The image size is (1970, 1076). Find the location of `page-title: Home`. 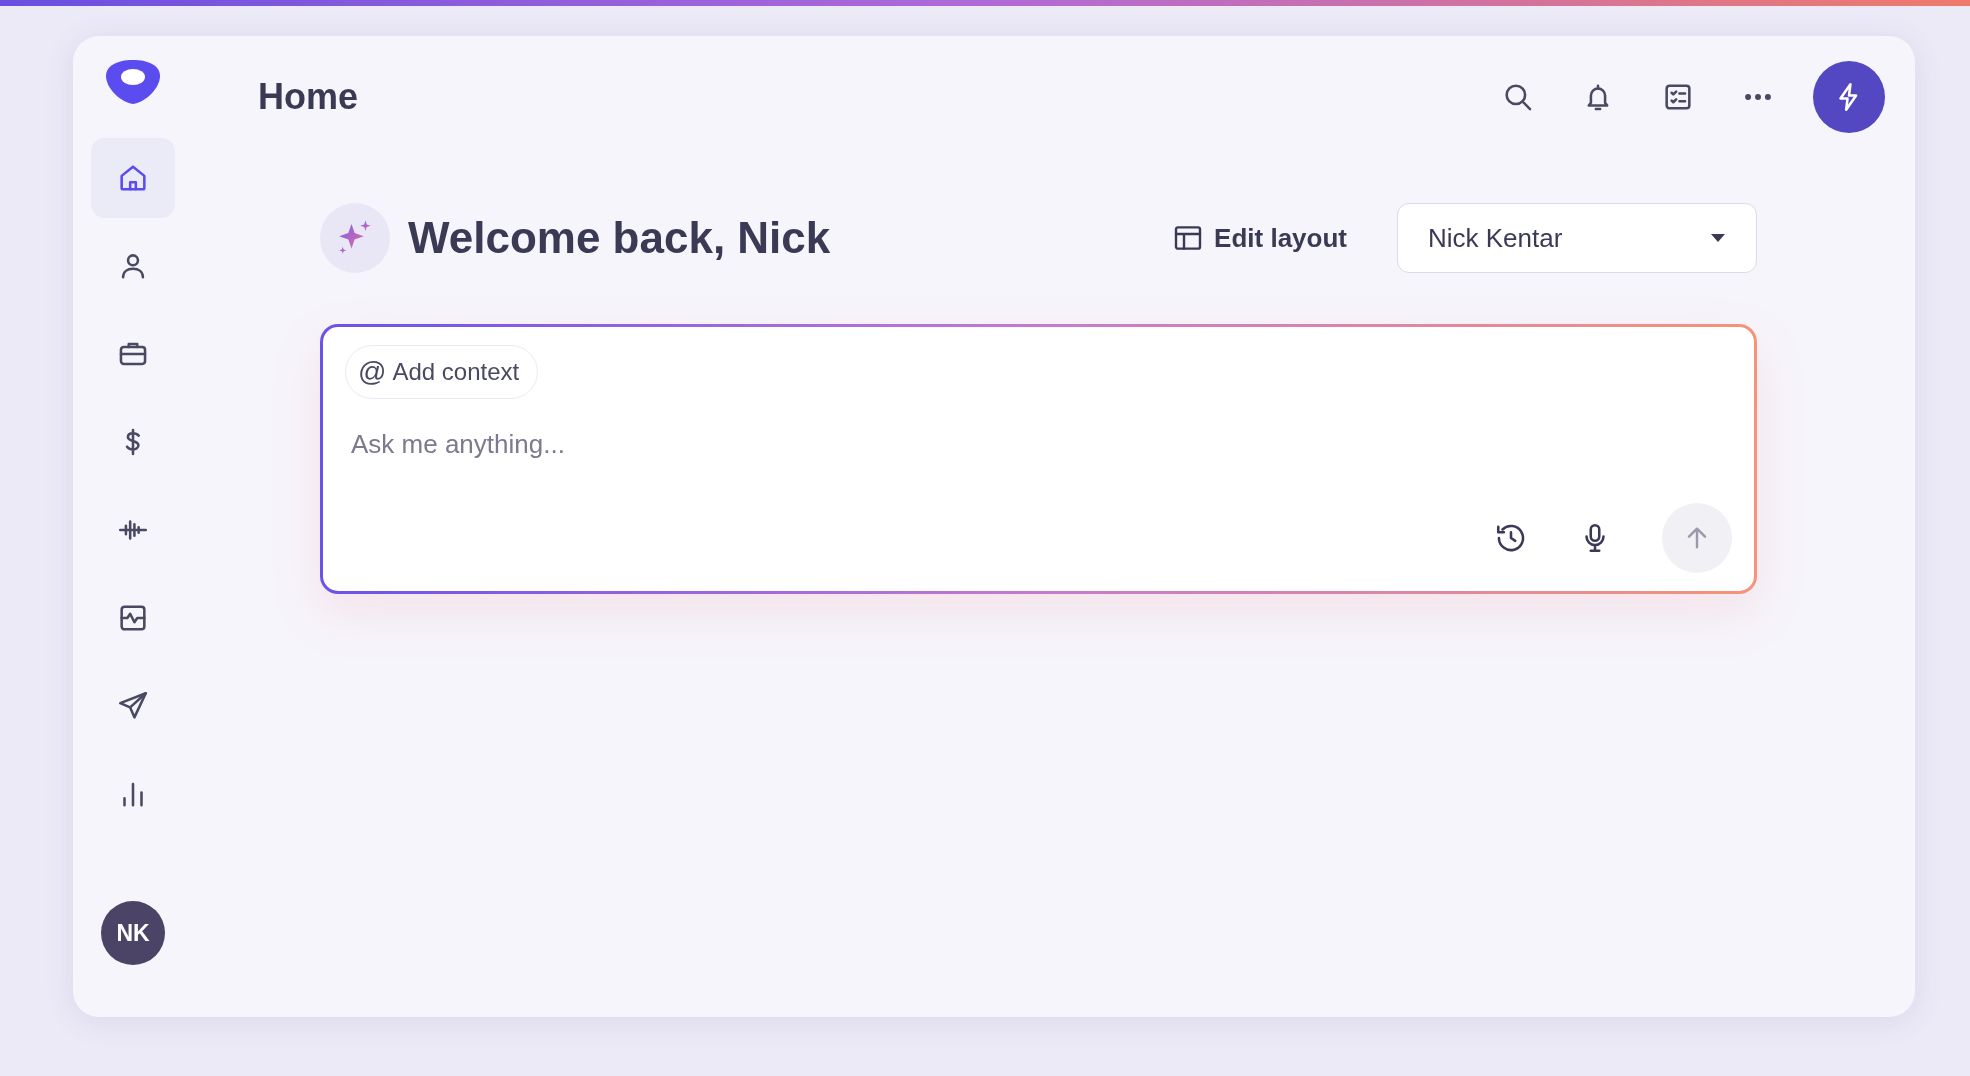

page-title: Home is located at coordinates (309, 97).